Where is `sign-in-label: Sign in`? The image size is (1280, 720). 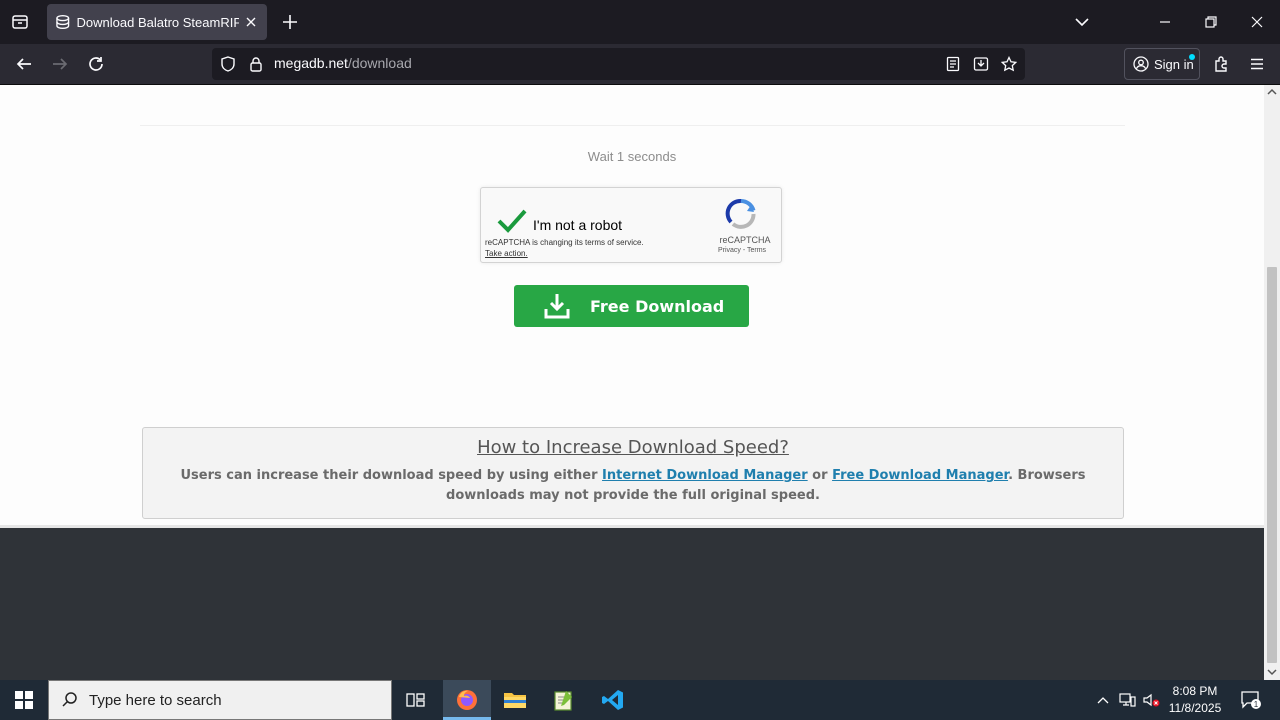
sign-in-label: Sign in is located at coordinates (1174, 64).